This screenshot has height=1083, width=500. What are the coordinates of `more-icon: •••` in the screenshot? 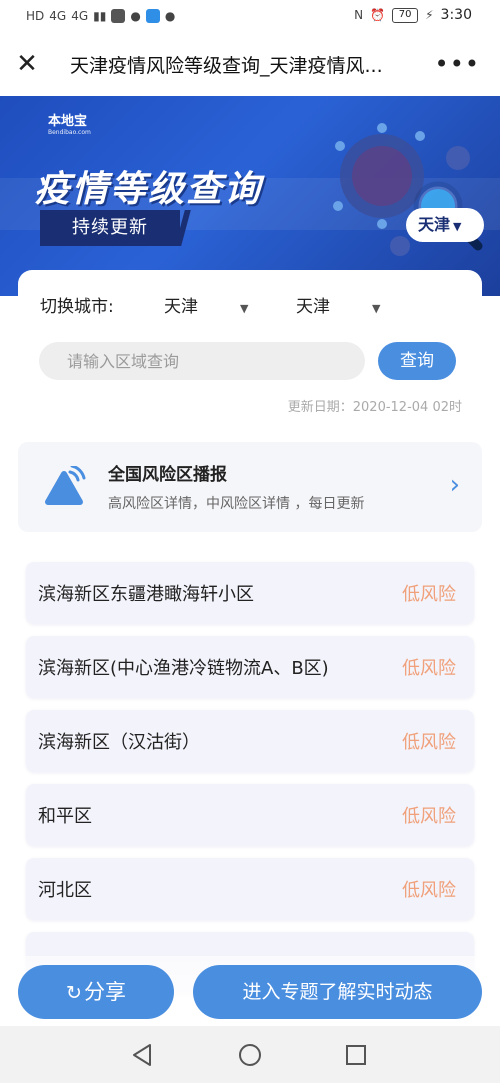 It's located at (457, 64).